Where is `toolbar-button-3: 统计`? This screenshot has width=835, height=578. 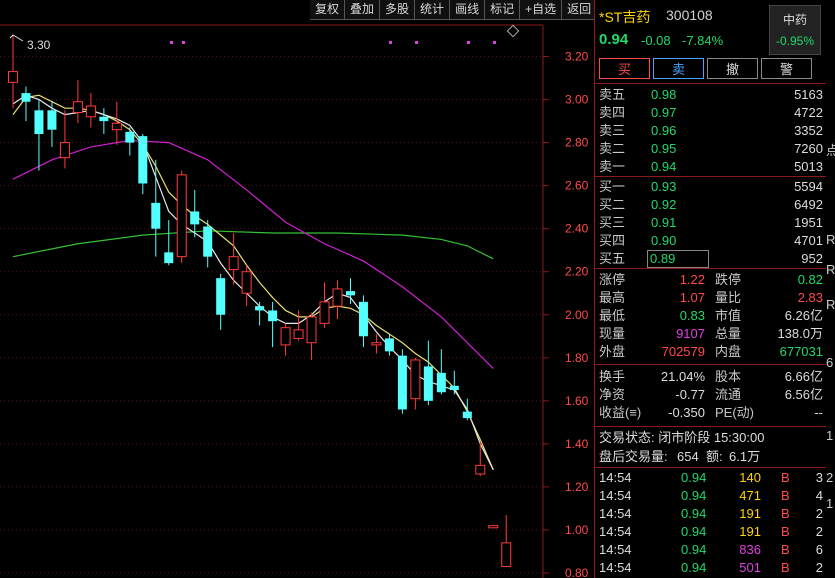
toolbar-button-3: 统计 is located at coordinates (433, 10).